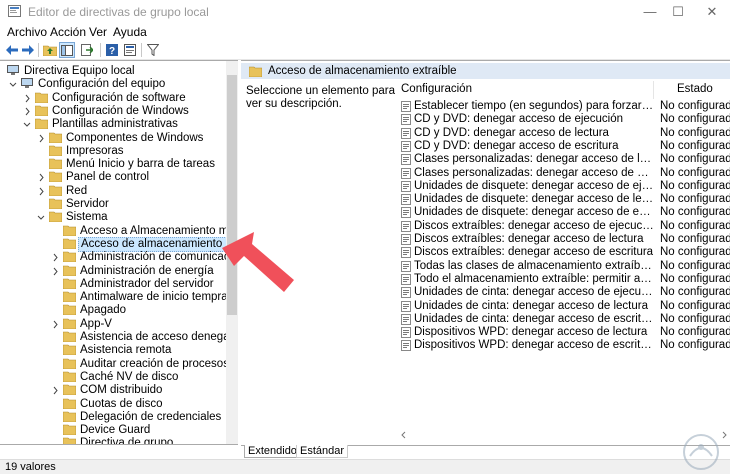 This screenshot has width=730, height=474. What do you see at coordinates (322, 451) in the screenshot?
I see `tab-estandar: Estándar` at bounding box center [322, 451].